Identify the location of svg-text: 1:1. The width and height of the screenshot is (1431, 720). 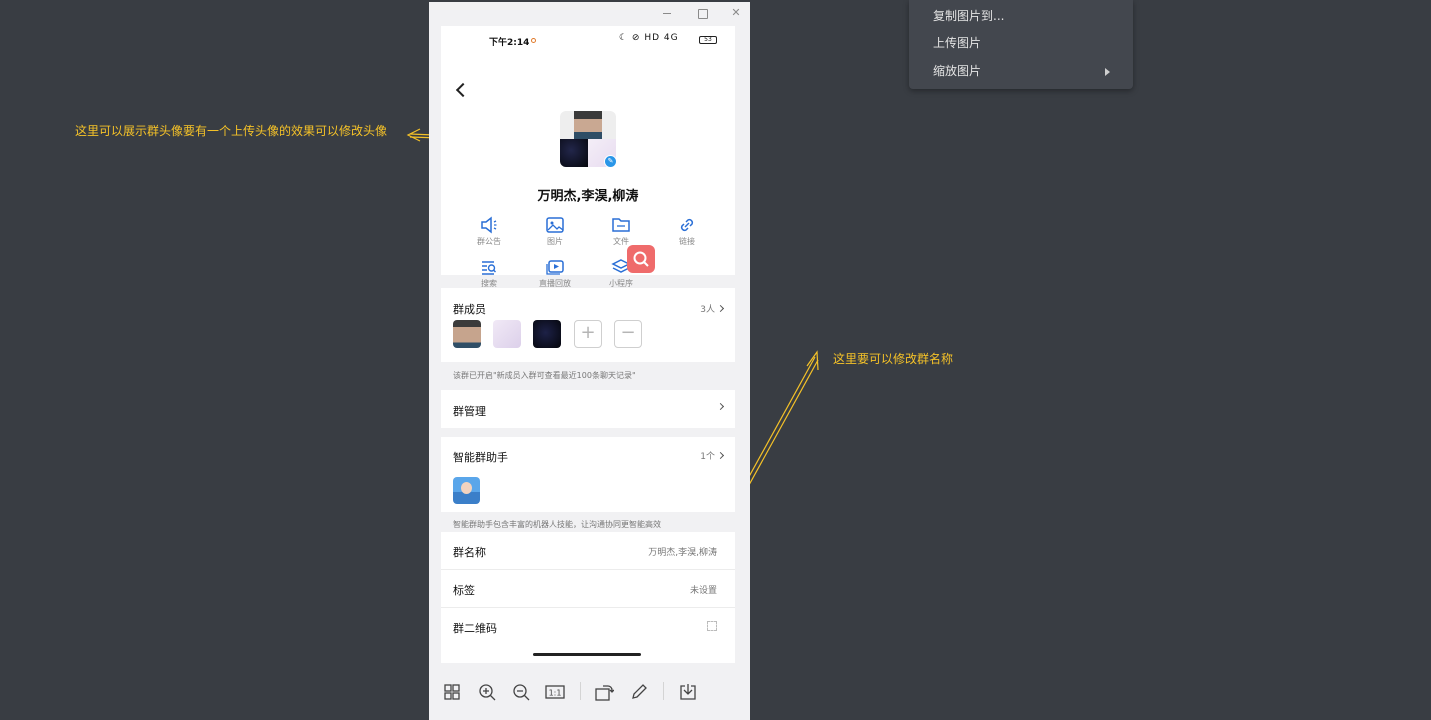
(555, 693).